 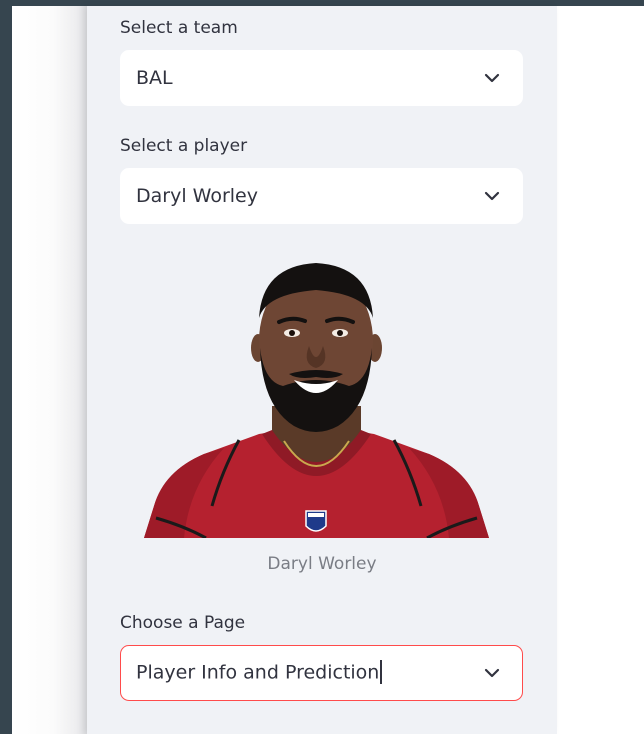 What do you see at coordinates (49, 370) in the screenshot?
I see `page-gutter` at bounding box center [49, 370].